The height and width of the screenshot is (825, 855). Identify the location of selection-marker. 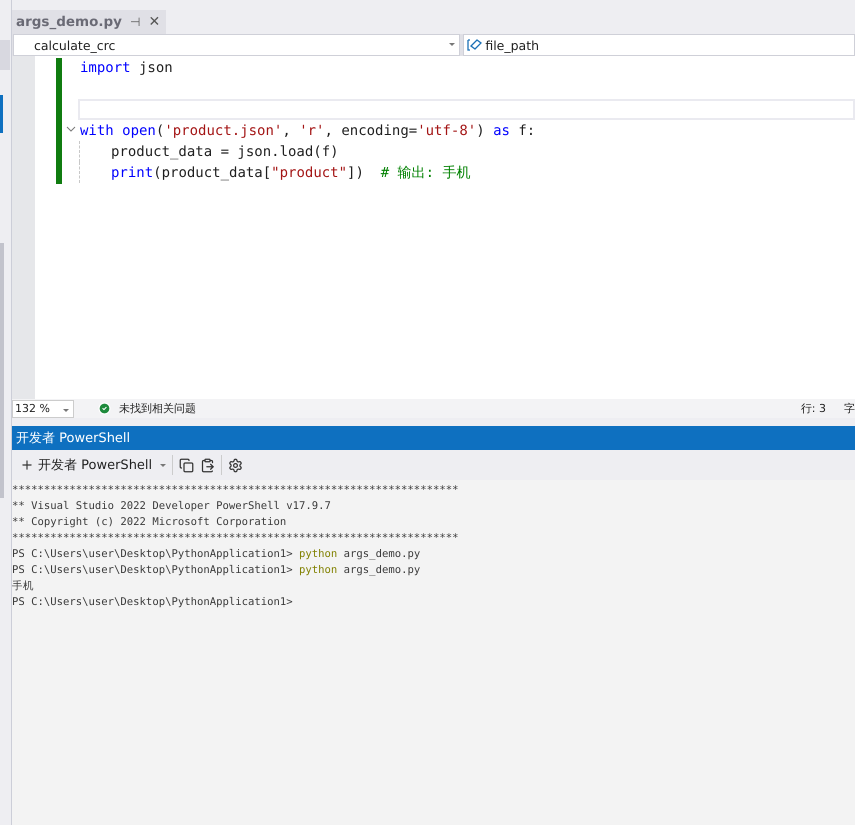
(1, 114).